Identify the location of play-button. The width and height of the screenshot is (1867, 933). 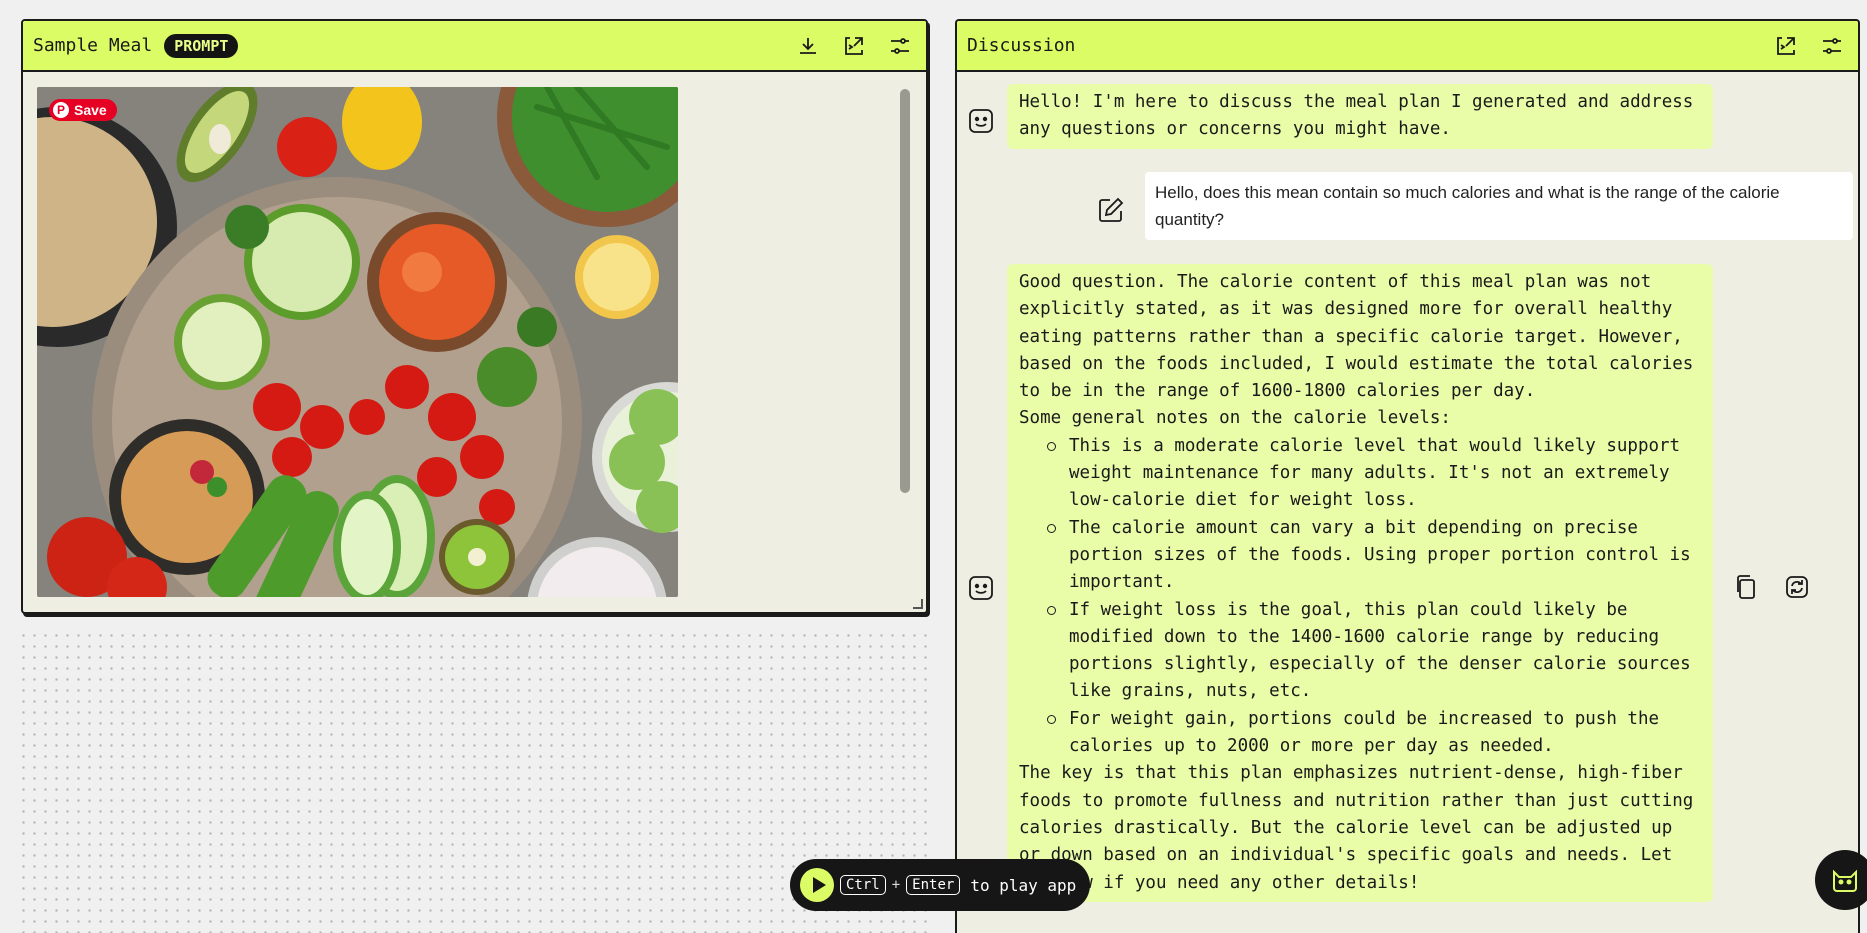
(817, 885).